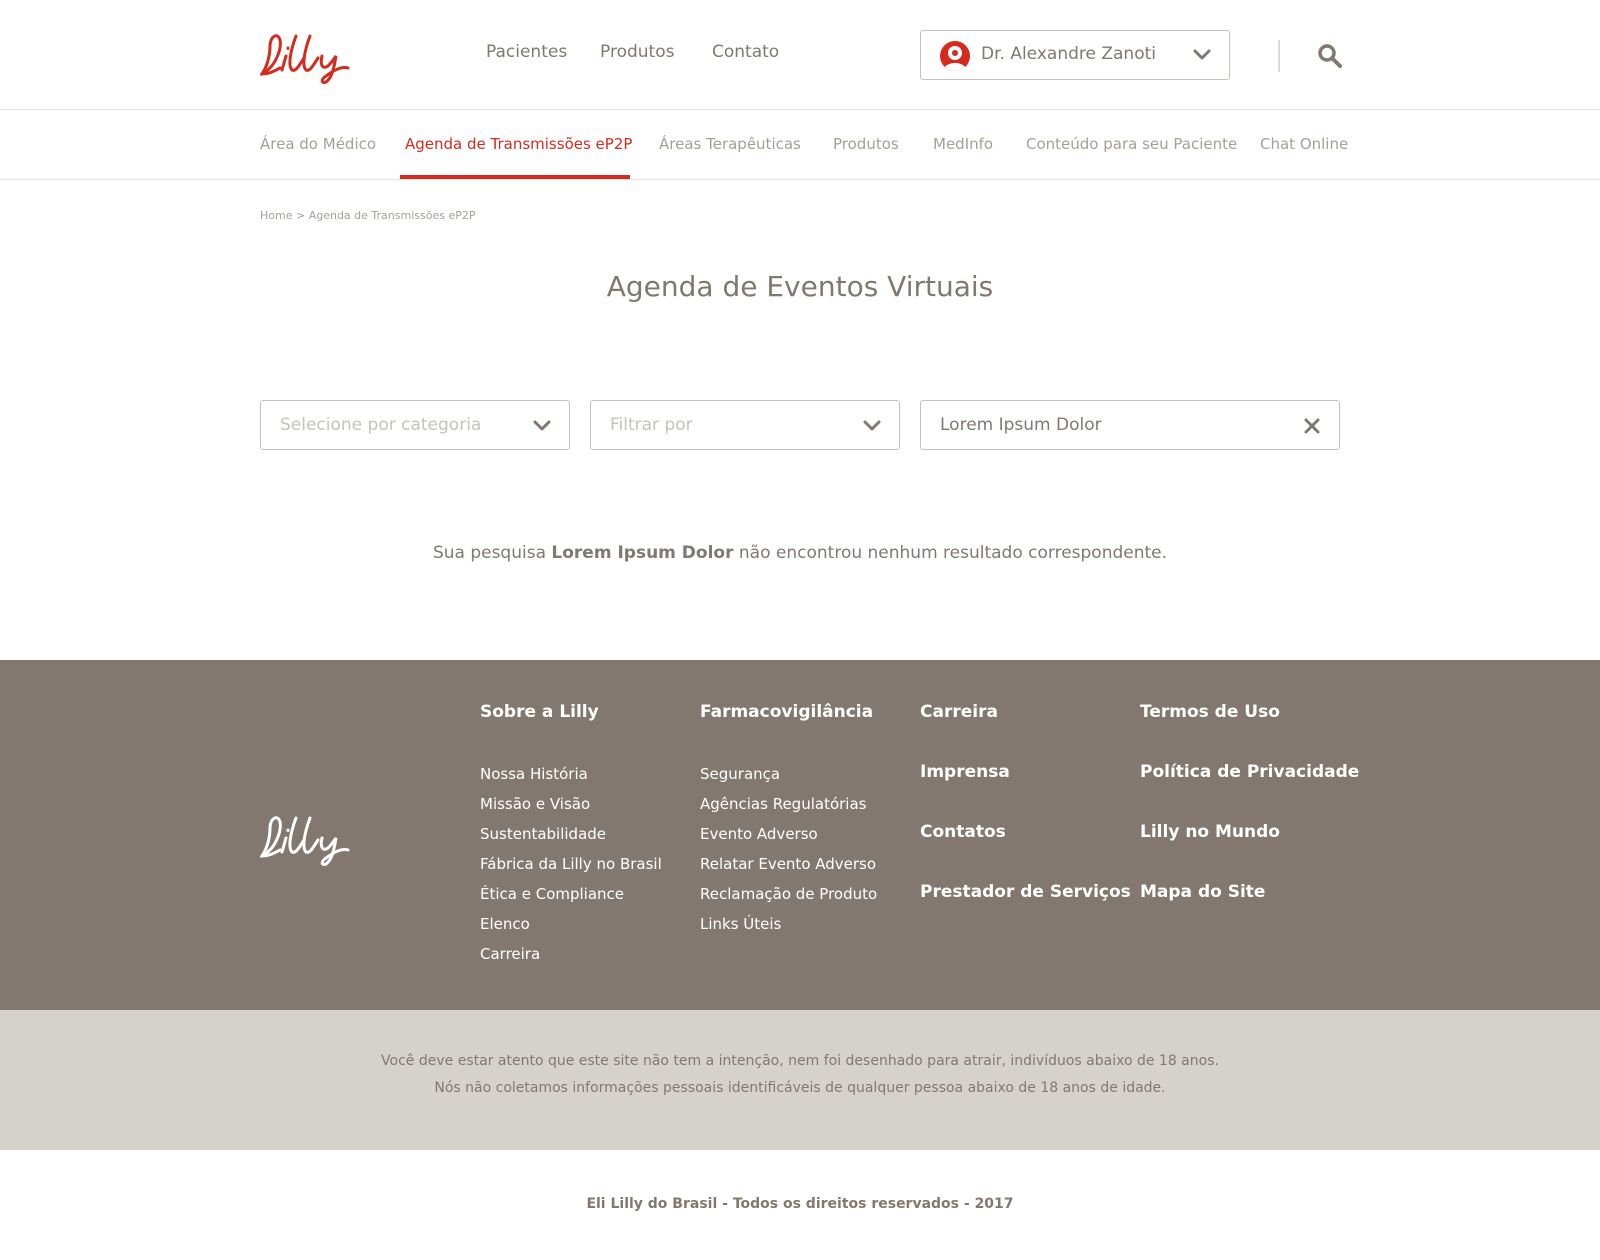 This screenshot has width=1600, height=1260. Describe the element at coordinates (759, 834) in the screenshot. I see `footer-link: Evento Adverso` at that location.